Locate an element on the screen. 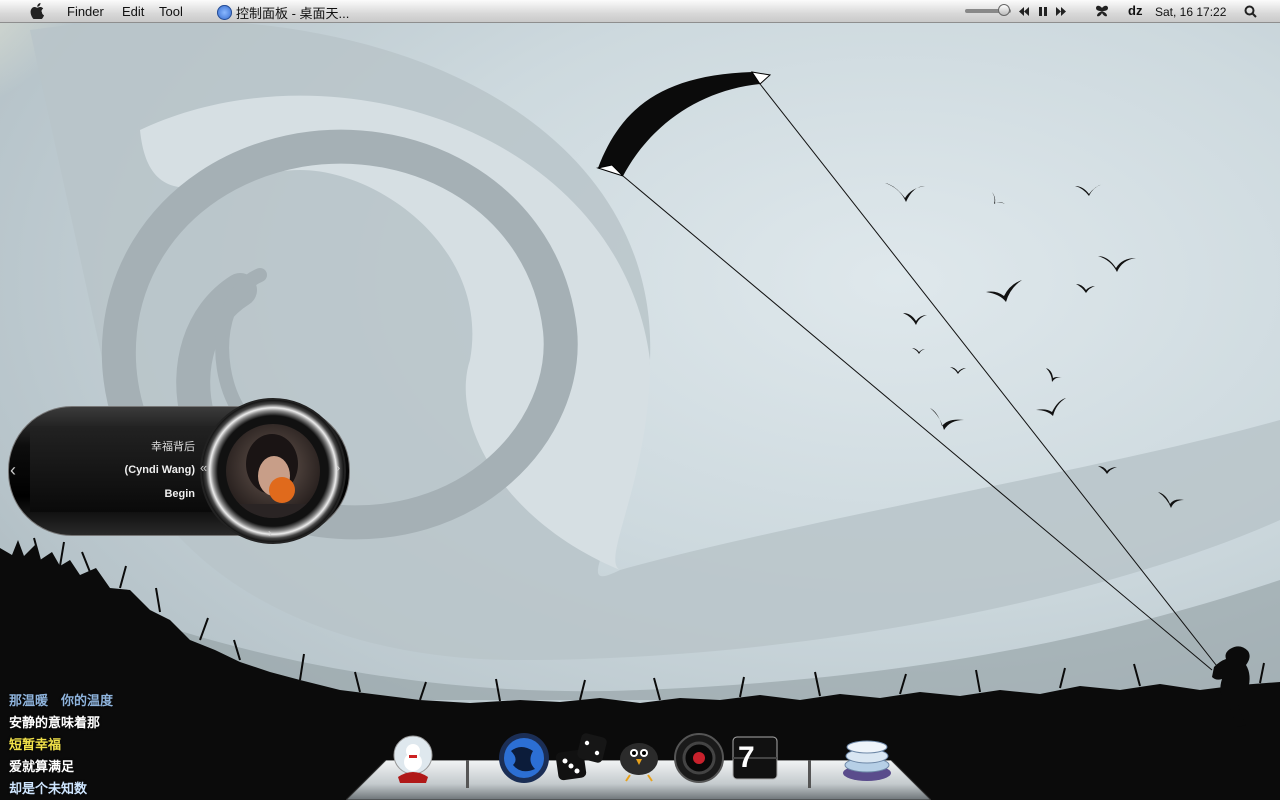 The width and height of the screenshot is (1280, 800). album-art is located at coordinates (273, 471).